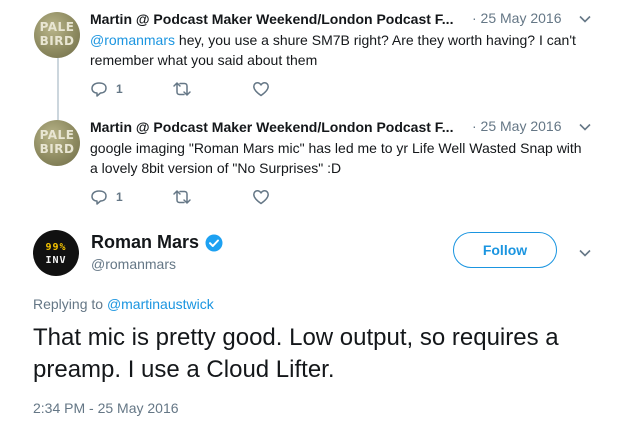 The height and width of the screenshot is (422, 621). I want to click on verified-badge-icon, so click(214, 242).